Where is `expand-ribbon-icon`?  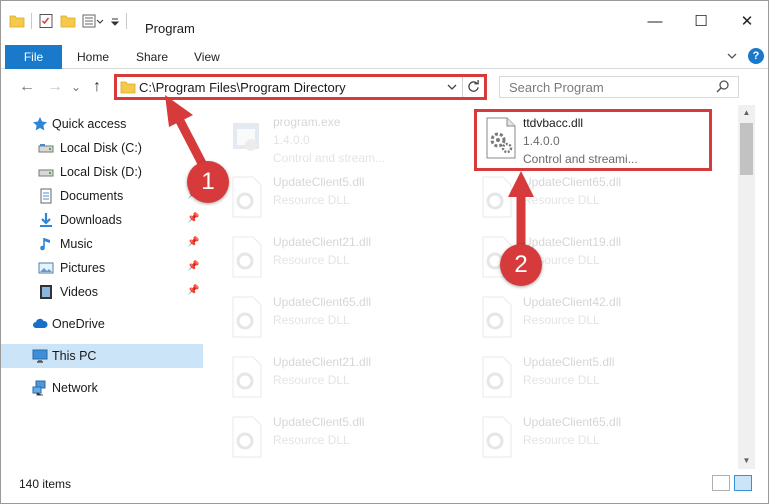 expand-ribbon-icon is located at coordinates (732, 56).